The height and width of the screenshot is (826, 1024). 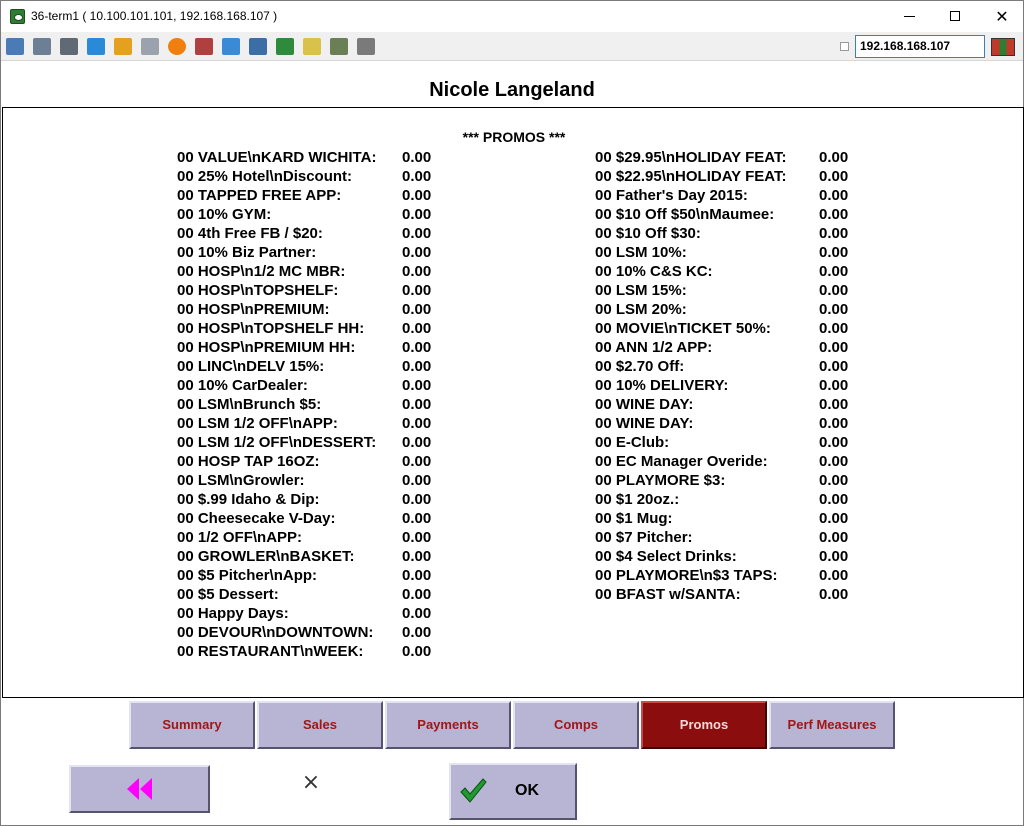 What do you see at coordinates (177, 46) in the screenshot?
I see `alert-icon` at bounding box center [177, 46].